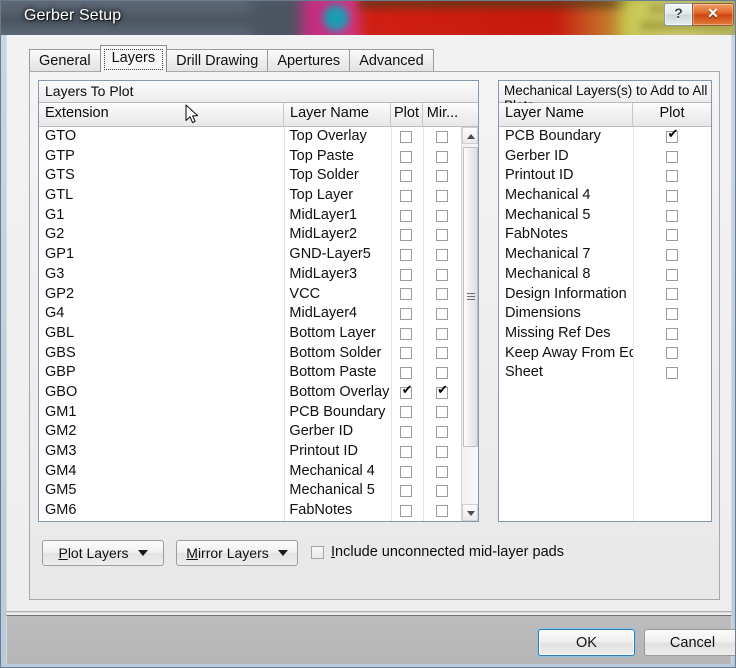 This screenshot has width=736, height=668. What do you see at coordinates (65, 60) in the screenshot?
I see `tab-general: General` at bounding box center [65, 60].